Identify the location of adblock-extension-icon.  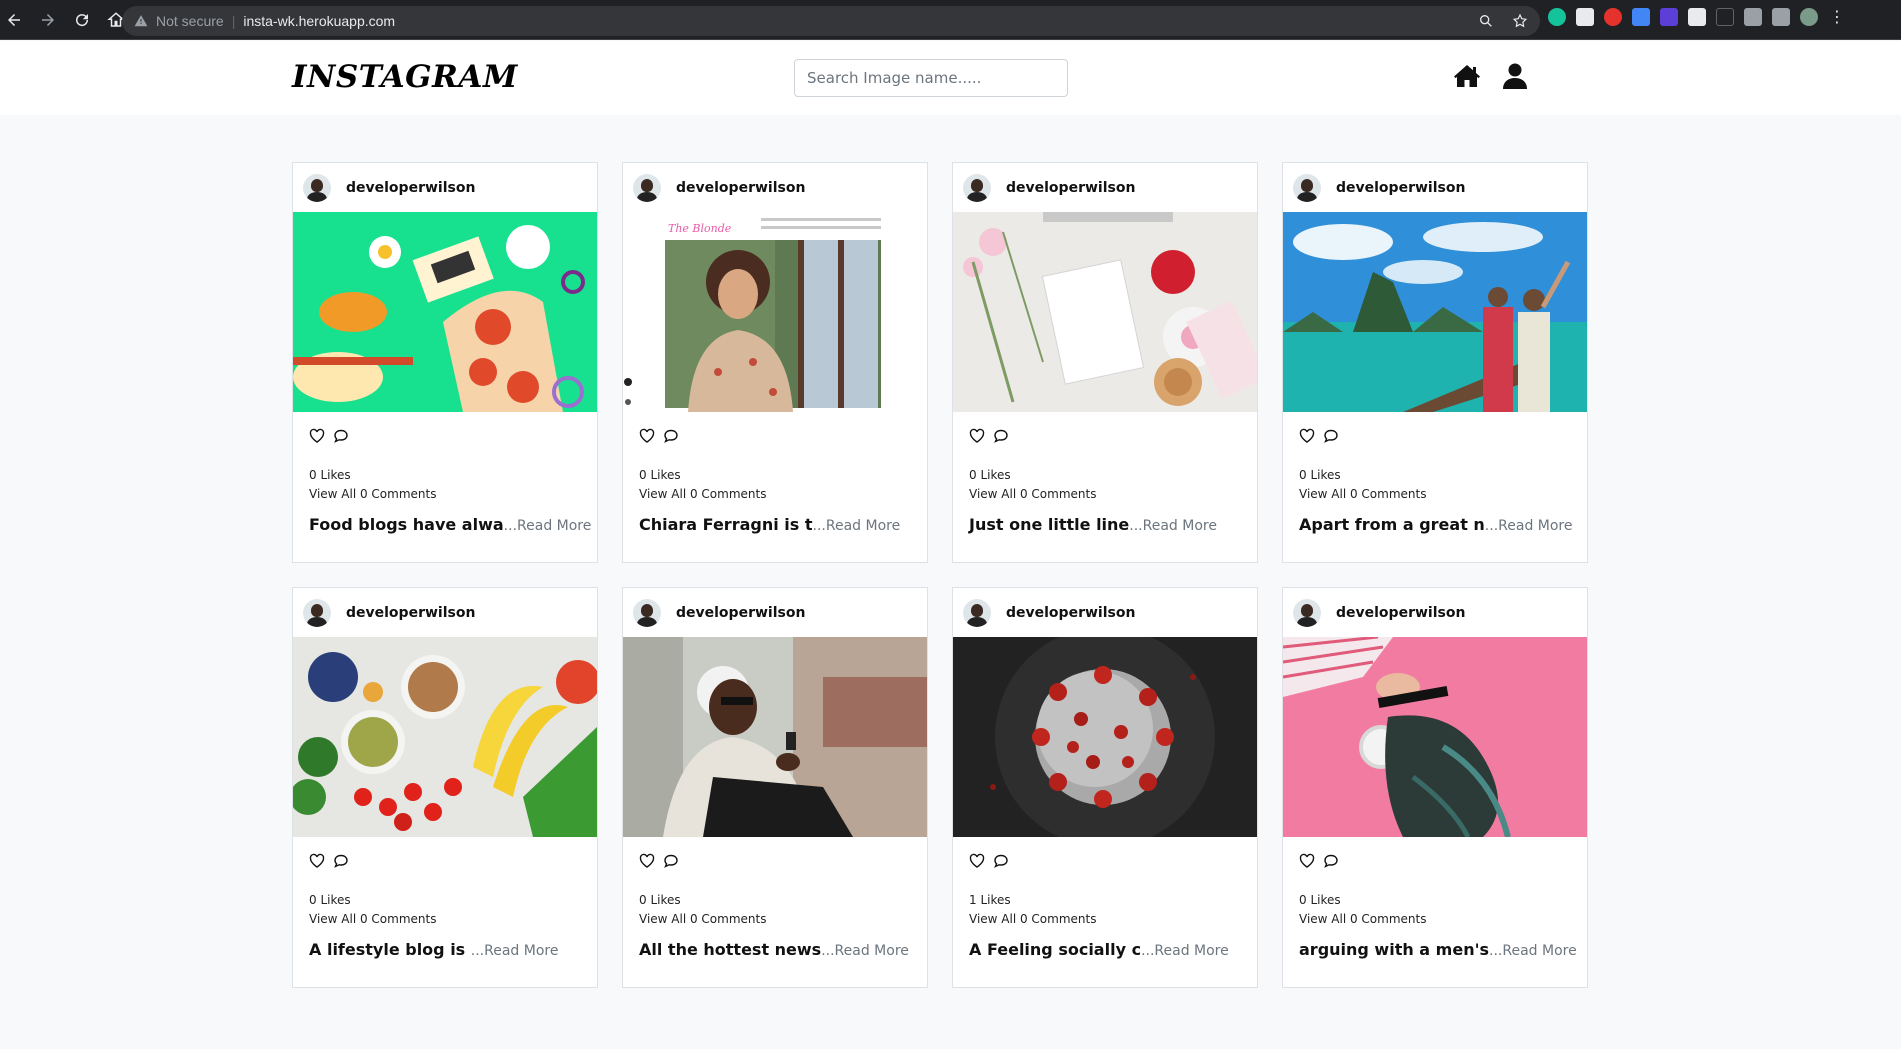
(1613, 17).